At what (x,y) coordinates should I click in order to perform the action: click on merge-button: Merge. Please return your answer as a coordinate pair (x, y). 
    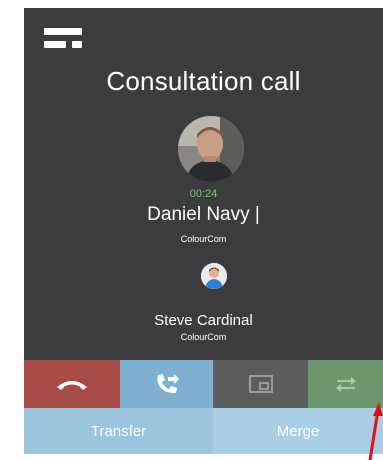
    Looking at the image, I should click on (298, 431).